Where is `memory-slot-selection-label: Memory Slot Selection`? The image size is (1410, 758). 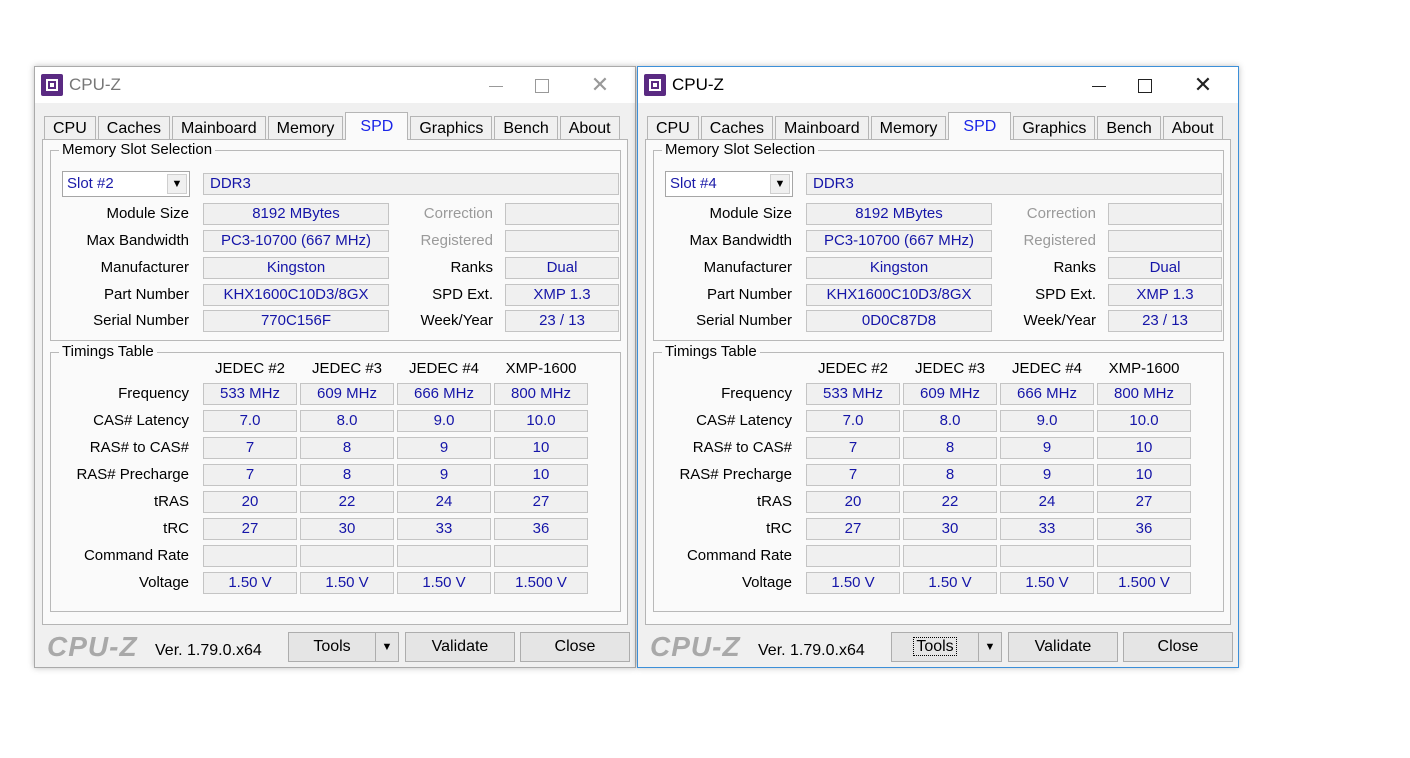 memory-slot-selection-label: Memory Slot Selection is located at coordinates (740, 150).